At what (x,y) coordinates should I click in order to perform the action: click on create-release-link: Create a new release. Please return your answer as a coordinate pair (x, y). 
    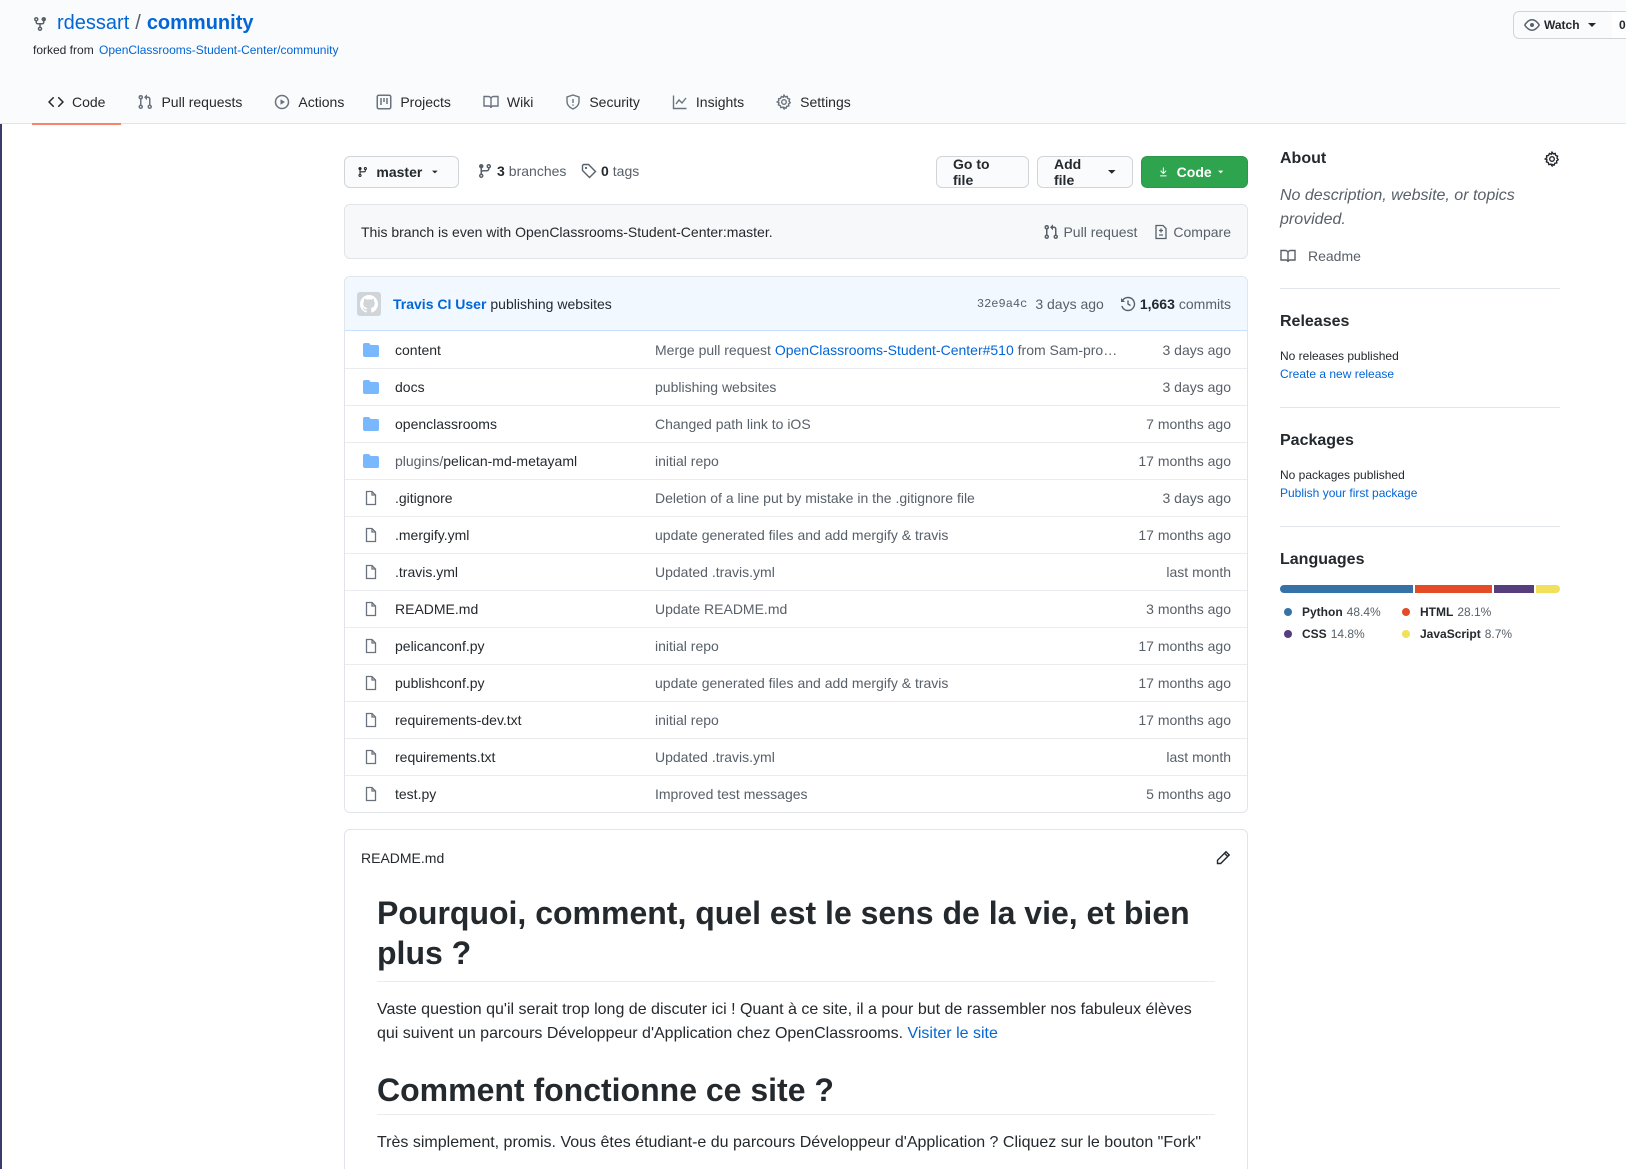
    Looking at the image, I should click on (1337, 374).